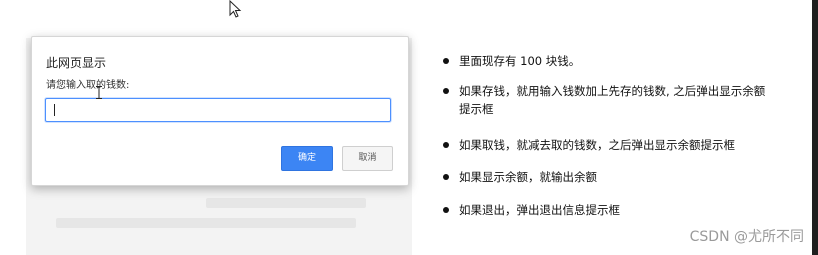 This screenshot has height=255, width=818. What do you see at coordinates (76, 63) in the screenshot?
I see `dialog-title: 此网页显示` at bounding box center [76, 63].